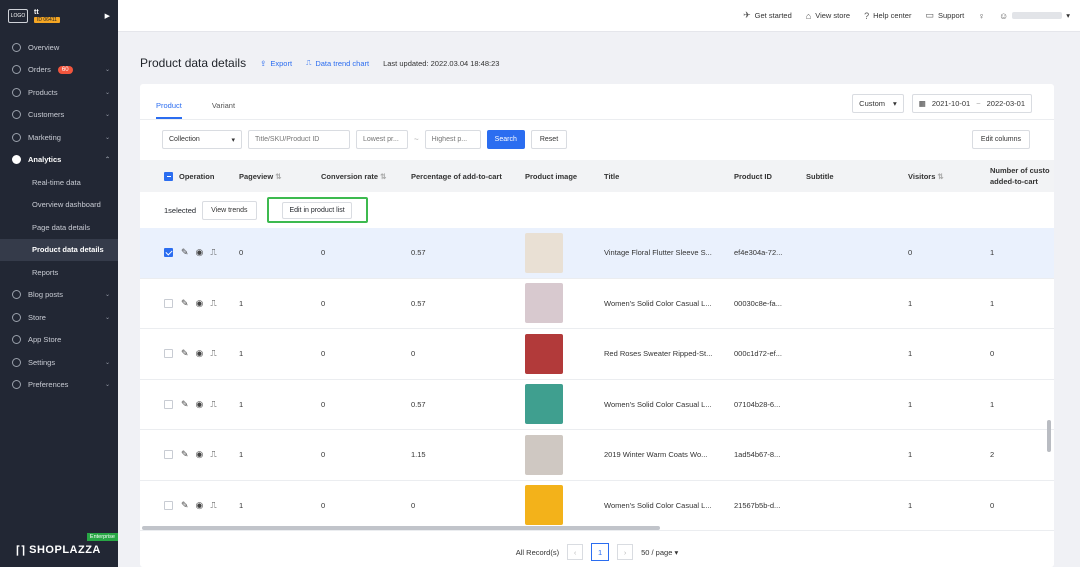 This screenshot has width=1080, height=567. Describe the element at coordinates (971, 103) in the screenshot. I see `date-range-picker: ▦ 2021-10-01 ~2022-03-01` at that location.